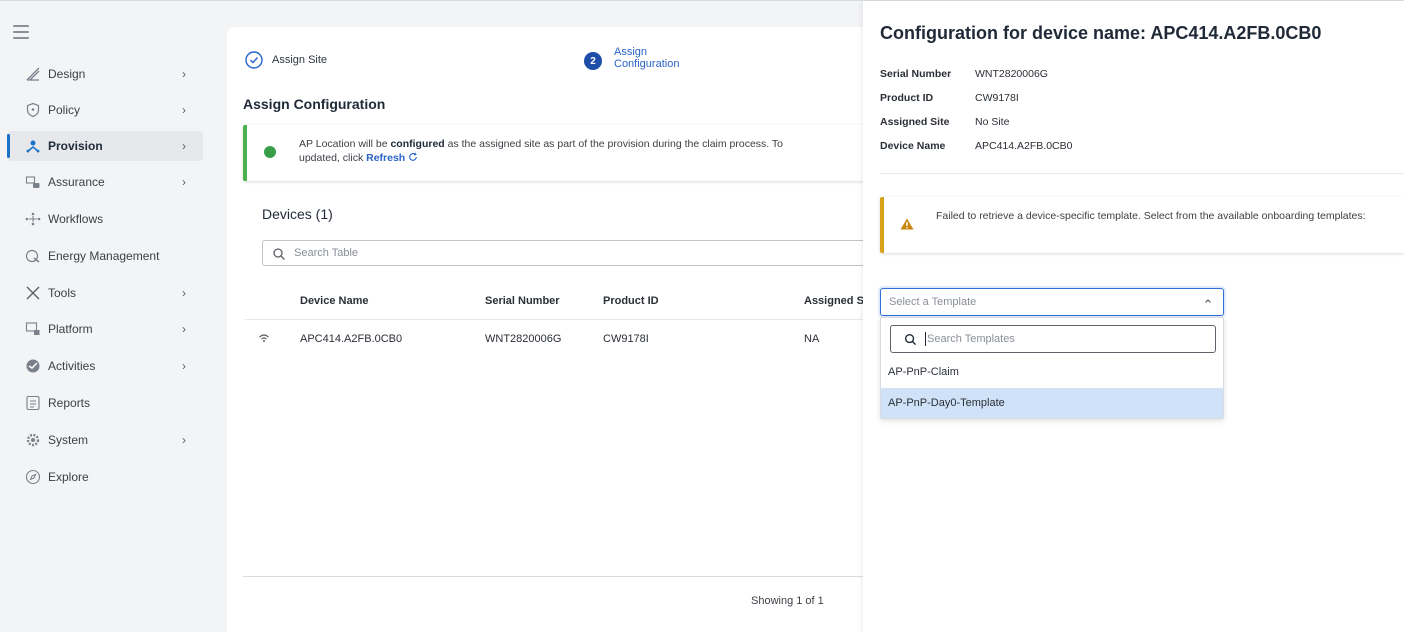  What do you see at coordinates (72, 366) in the screenshot?
I see `sidebar-item-label: Activities` at bounding box center [72, 366].